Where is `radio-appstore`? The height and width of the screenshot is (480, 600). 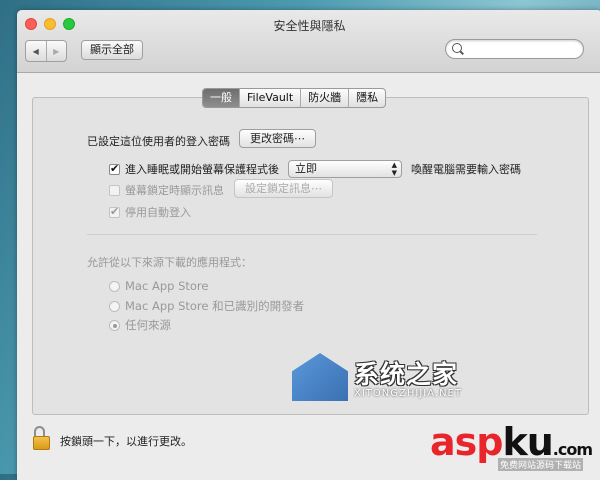
radio-appstore is located at coordinates (114, 286).